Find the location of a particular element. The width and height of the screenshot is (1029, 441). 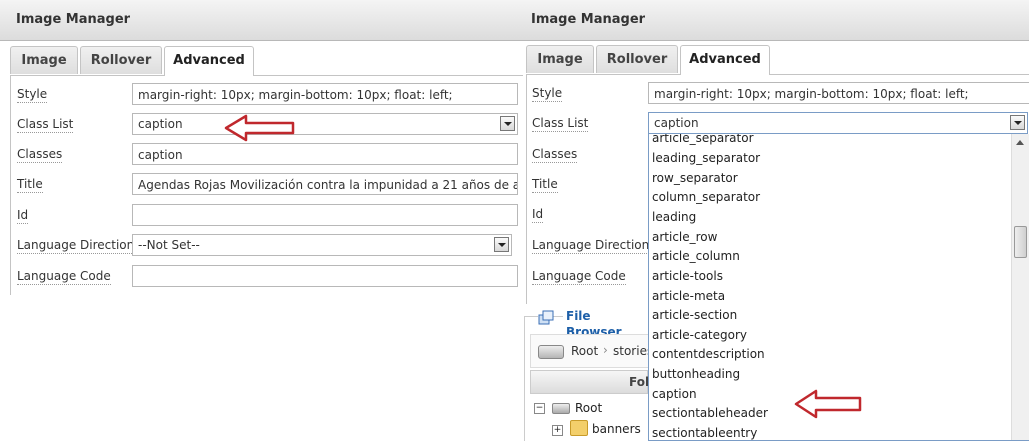

right-row-language-direction: Language Direction is located at coordinates (591, 246).